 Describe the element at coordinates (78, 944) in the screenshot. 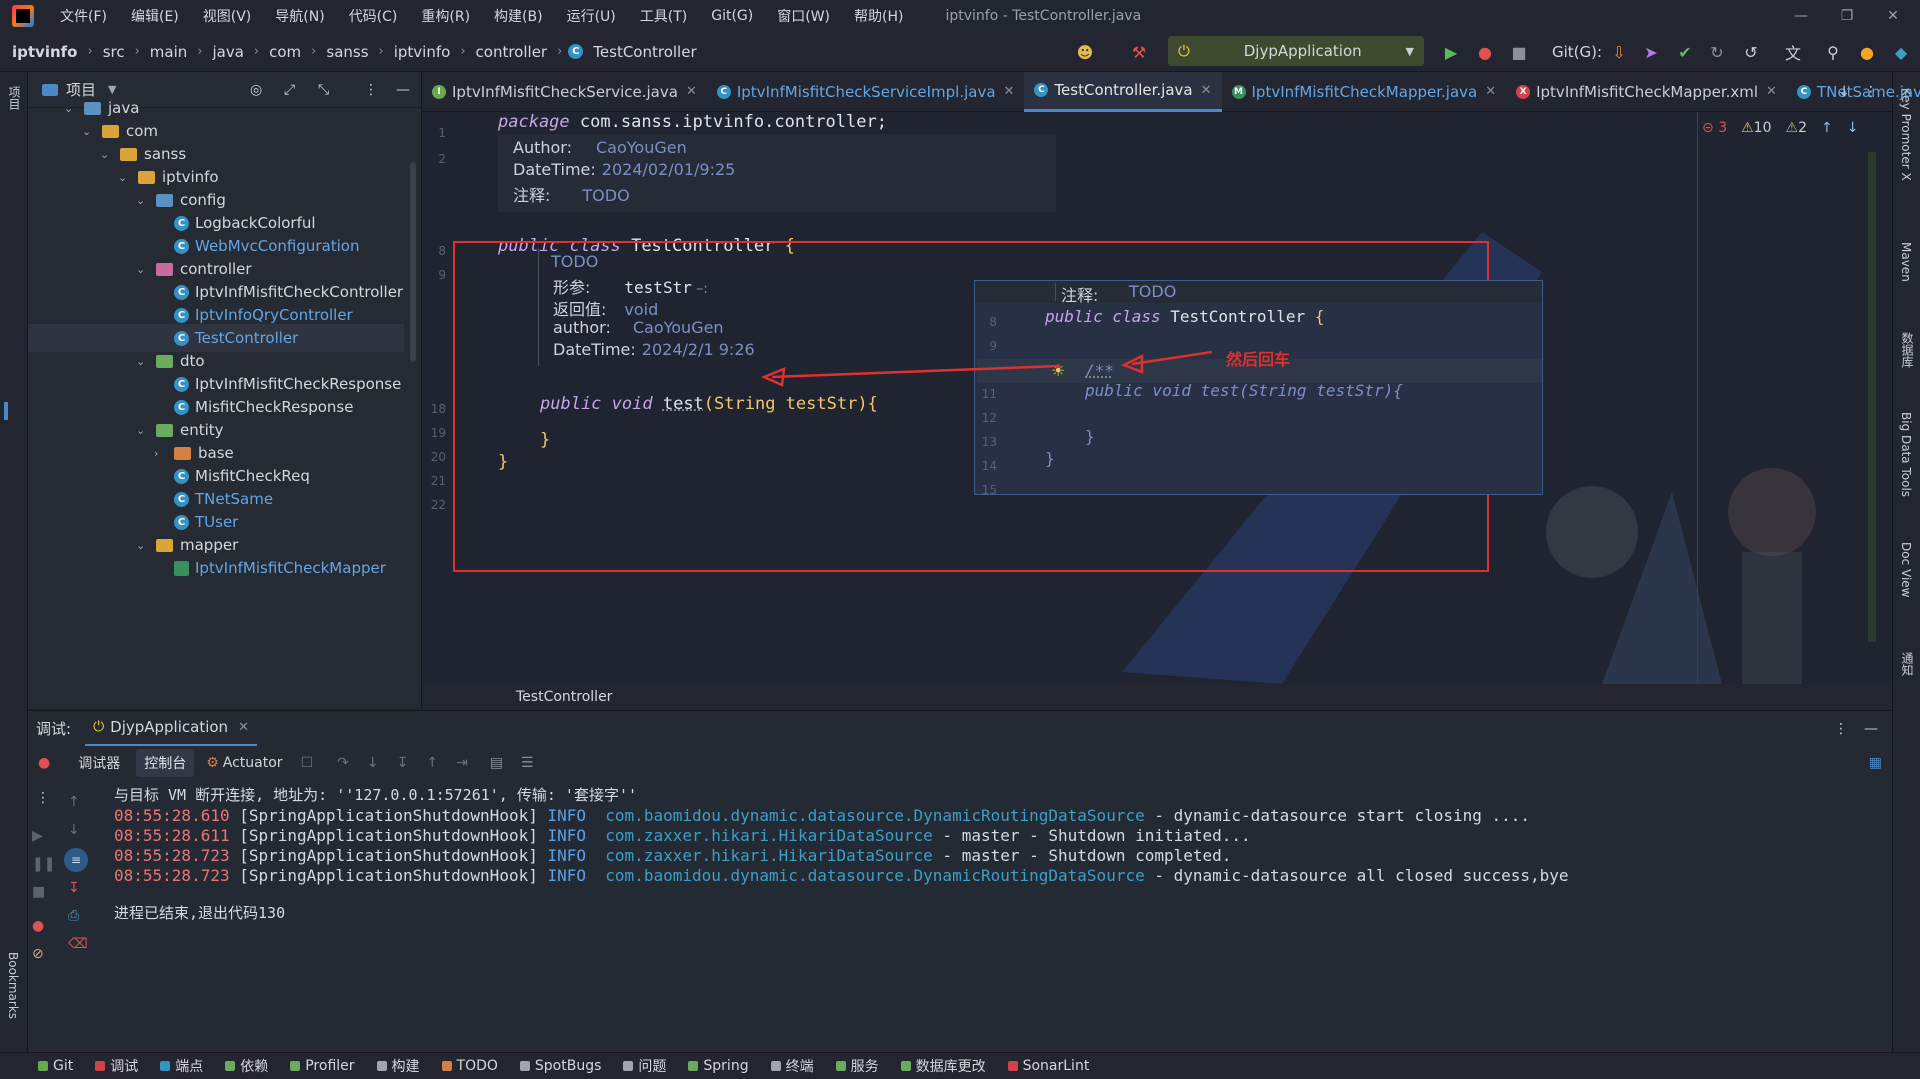

I see `clear-all-icon: ⌫` at that location.